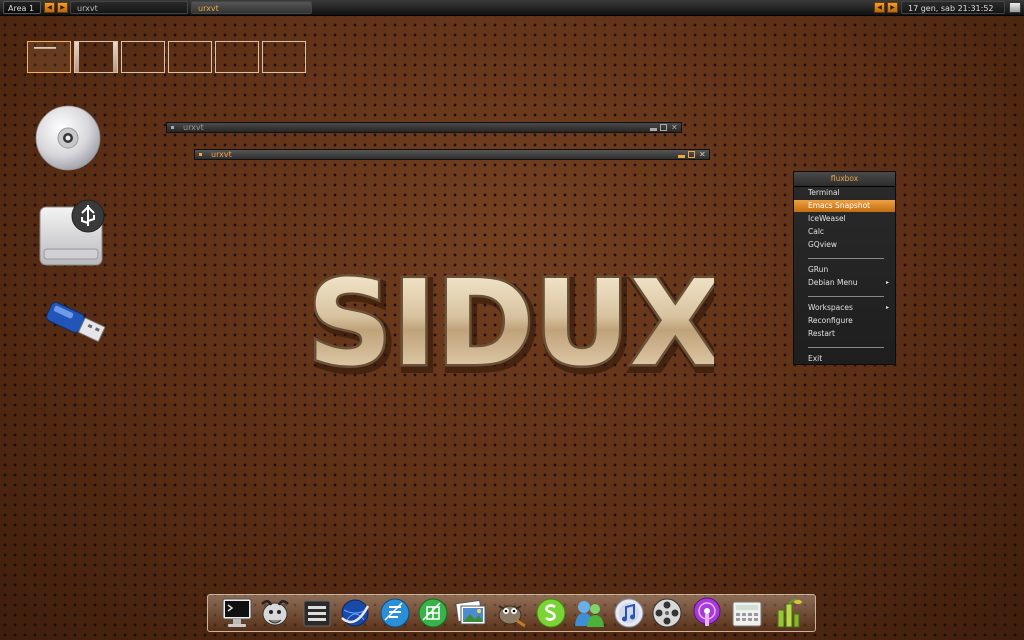 The image size is (1024, 640). What do you see at coordinates (844, 179) in the screenshot?
I see `menu-title: fluxbox` at bounding box center [844, 179].